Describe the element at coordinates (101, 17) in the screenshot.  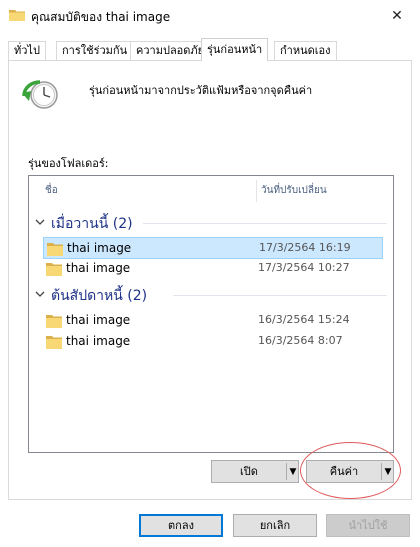
I see `window-title: คุณสมบัติของ thai image` at that location.